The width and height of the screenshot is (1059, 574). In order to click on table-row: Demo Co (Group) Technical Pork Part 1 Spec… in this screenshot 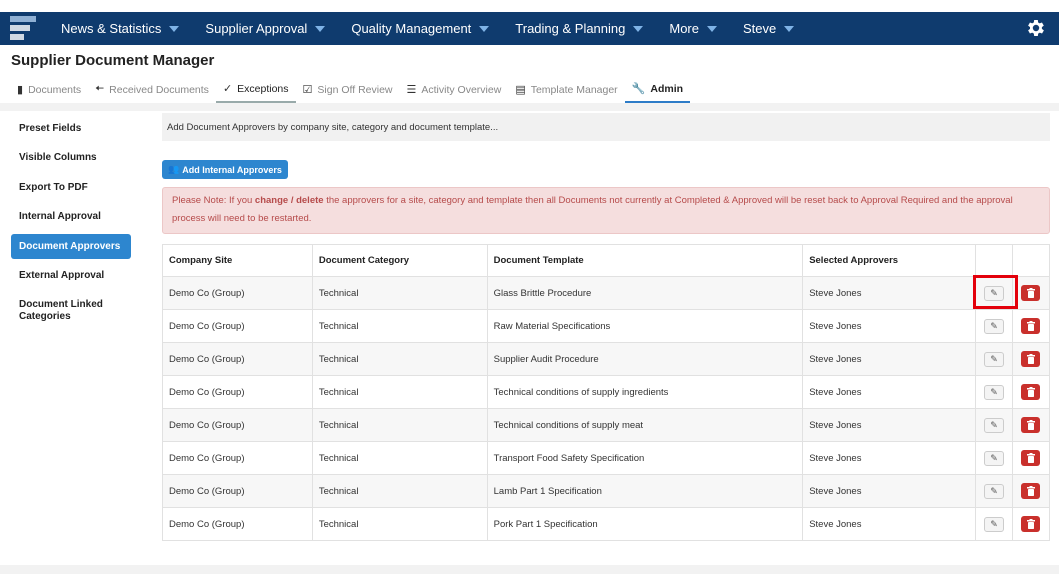, I will do `click(606, 524)`.